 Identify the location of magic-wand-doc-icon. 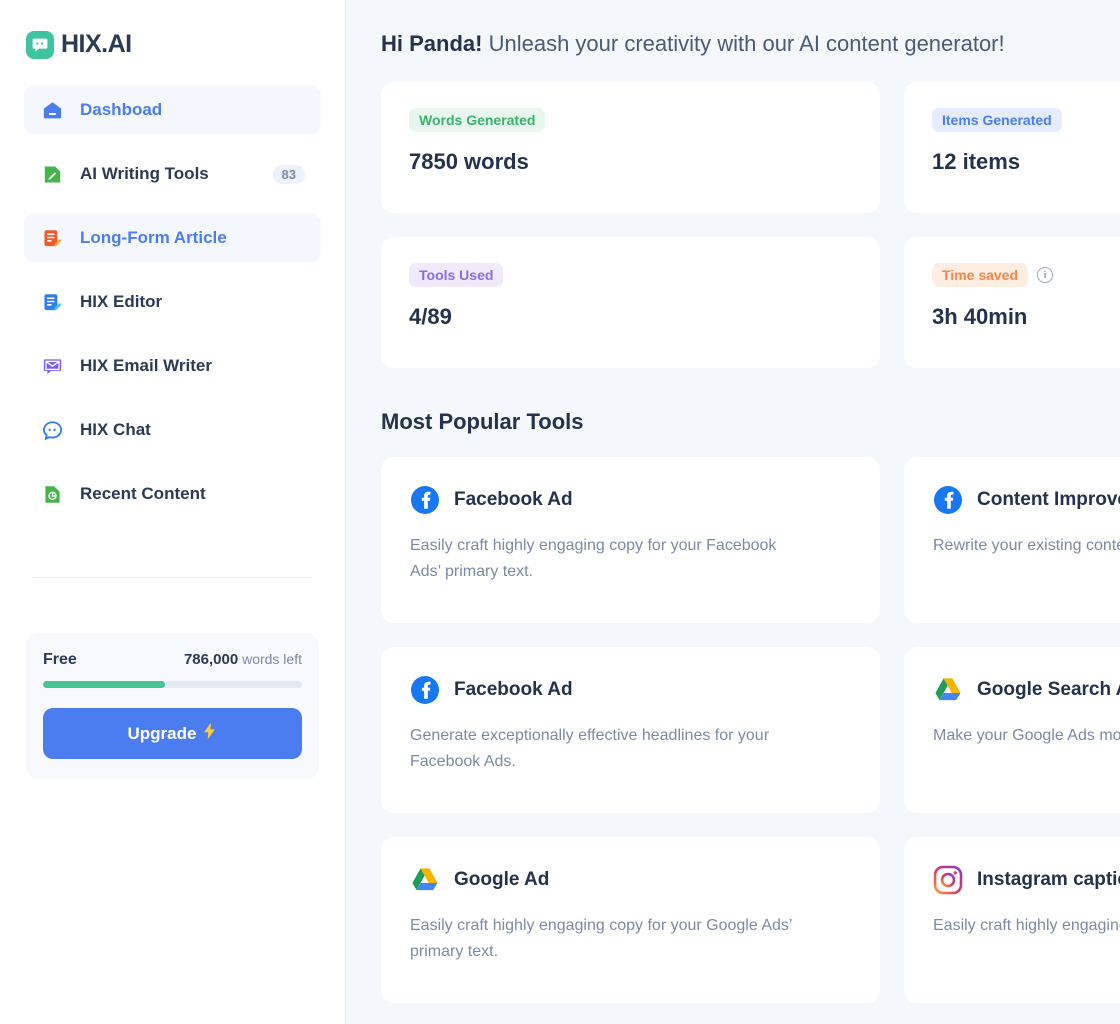
(52, 174).